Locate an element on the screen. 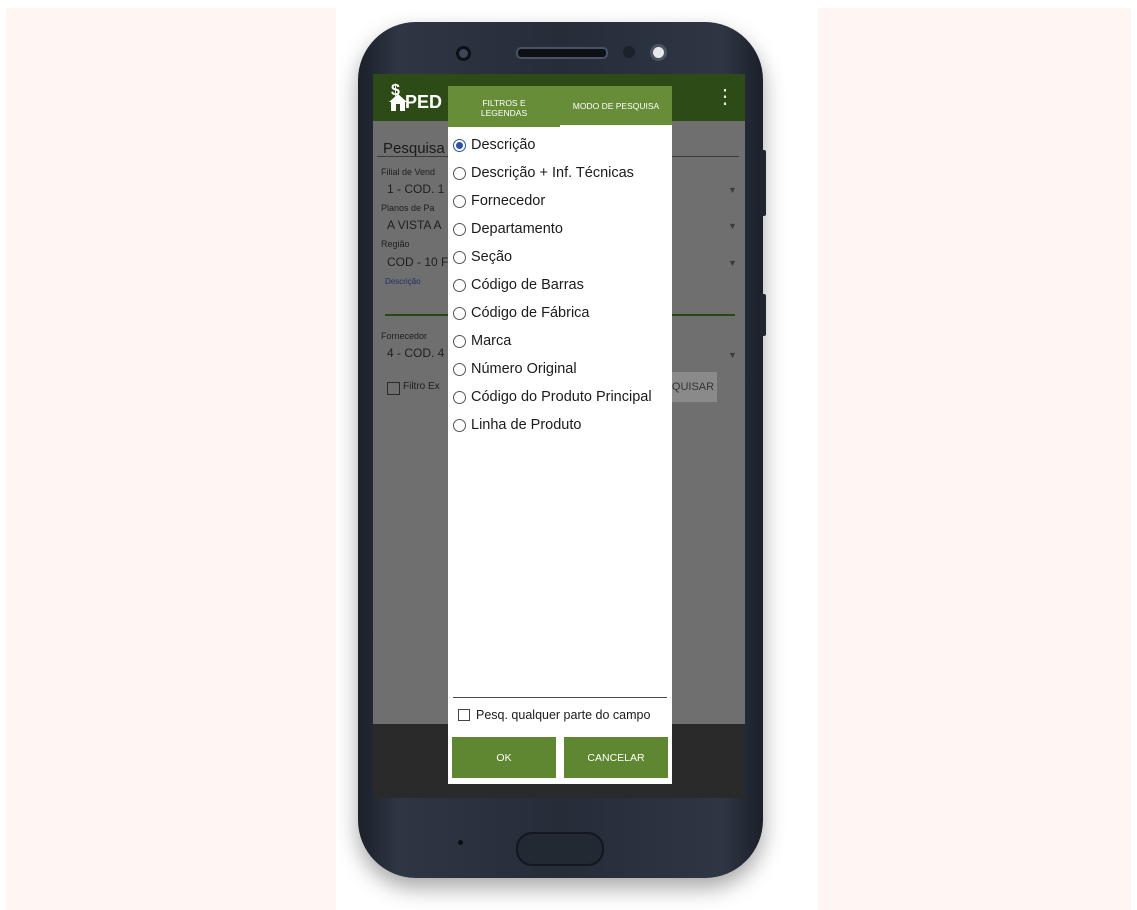 The image size is (1137, 910). microphone-icon is located at coordinates (460, 842).